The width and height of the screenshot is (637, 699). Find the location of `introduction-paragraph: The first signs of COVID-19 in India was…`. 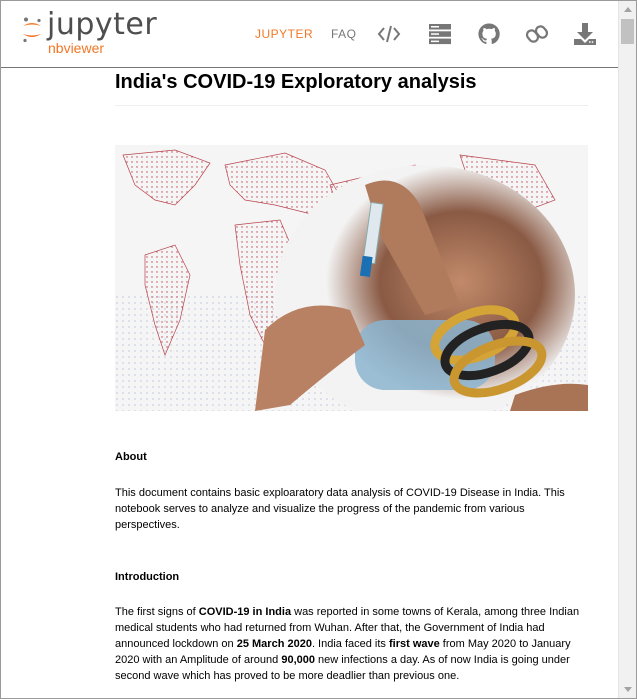

introduction-paragraph: The first signs of COVID-19 in India was… is located at coordinates (347, 644).